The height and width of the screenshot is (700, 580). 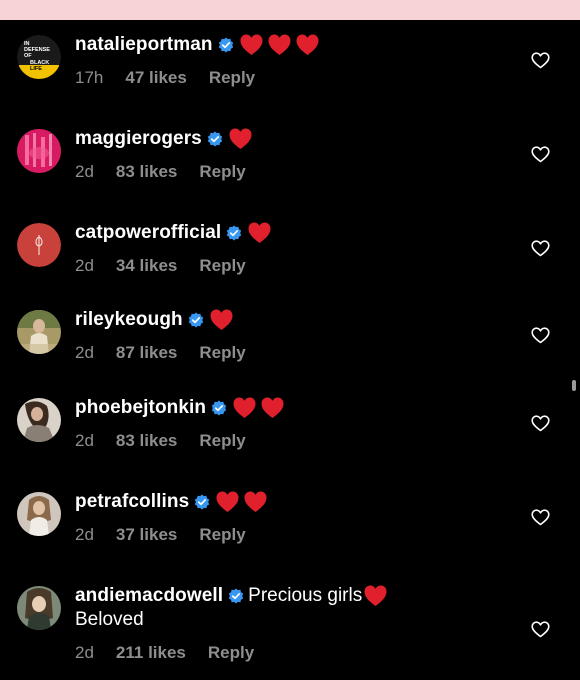 I want to click on likes-count: 34 likes, so click(x=146, y=266).